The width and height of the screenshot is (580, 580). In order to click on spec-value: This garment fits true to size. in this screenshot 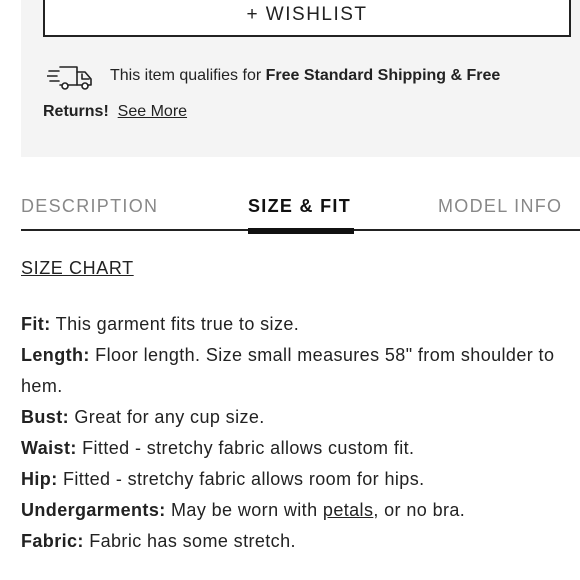, I will do `click(175, 324)`.